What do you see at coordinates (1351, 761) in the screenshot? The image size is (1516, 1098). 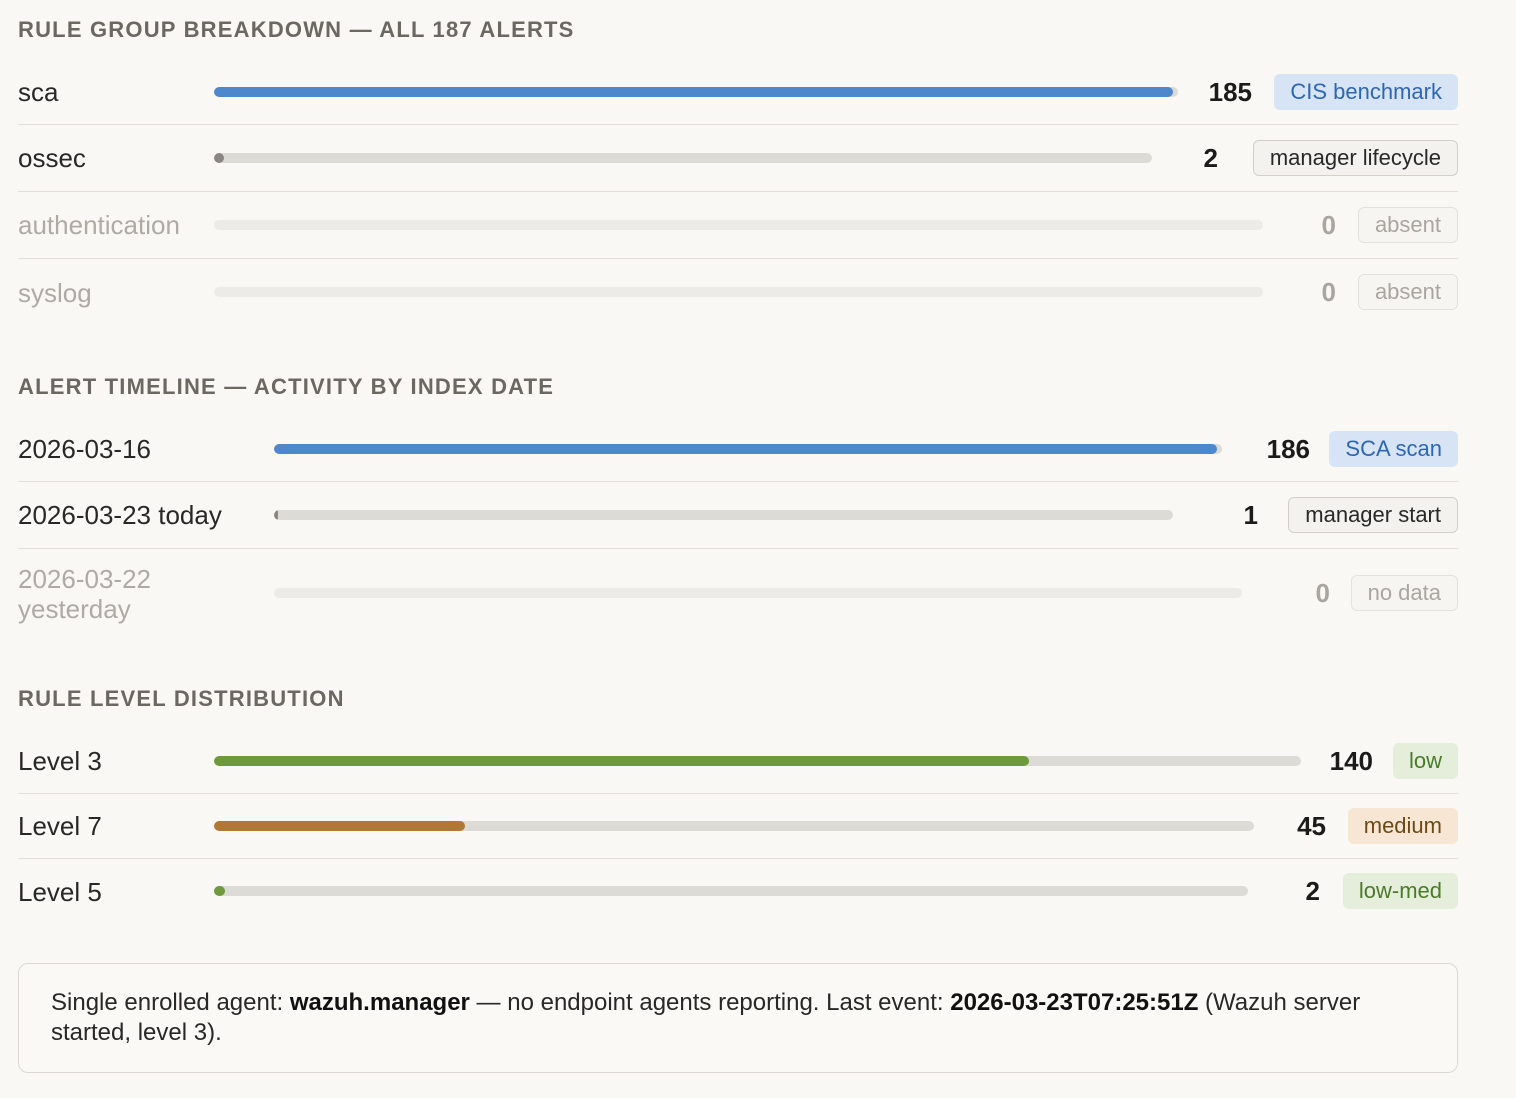 I see `count-value: 140` at bounding box center [1351, 761].